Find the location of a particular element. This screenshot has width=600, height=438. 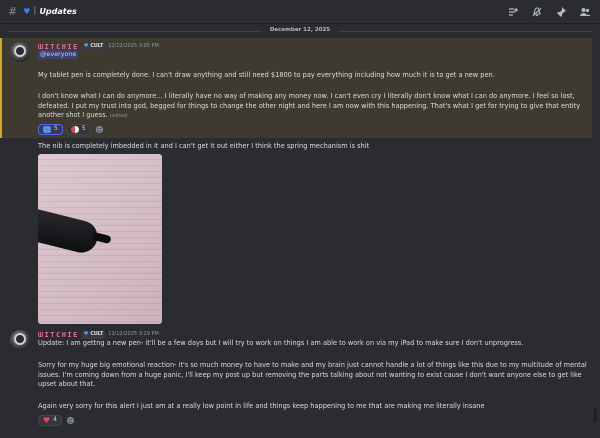

threads-icon is located at coordinates (513, 12).